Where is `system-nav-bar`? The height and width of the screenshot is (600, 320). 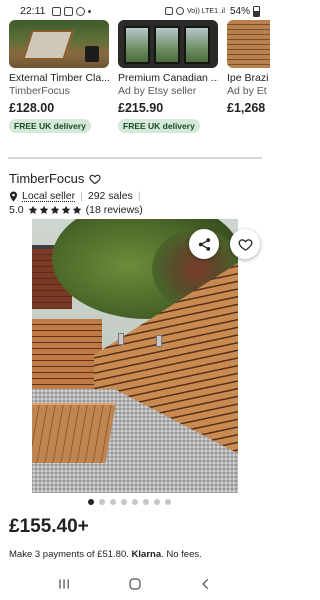 system-nav-bar is located at coordinates (135, 584).